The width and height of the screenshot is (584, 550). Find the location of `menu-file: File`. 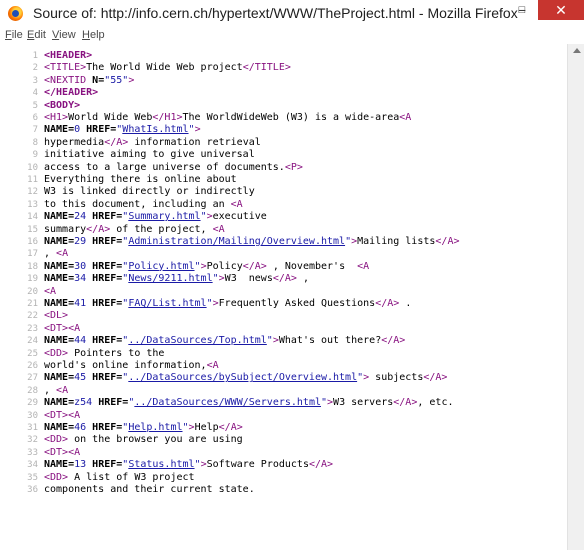

menu-file: File is located at coordinates (14, 35).